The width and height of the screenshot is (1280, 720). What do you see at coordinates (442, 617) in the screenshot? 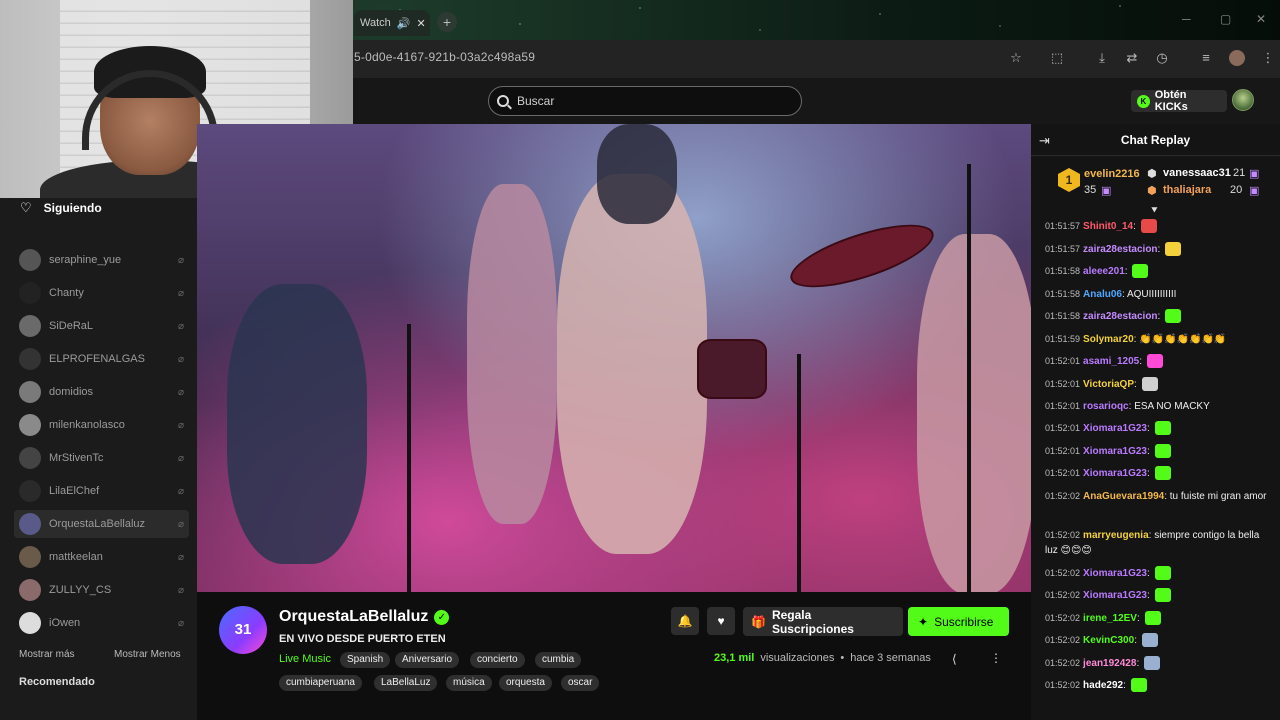
I see `verified-check-icon: ✓` at bounding box center [442, 617].